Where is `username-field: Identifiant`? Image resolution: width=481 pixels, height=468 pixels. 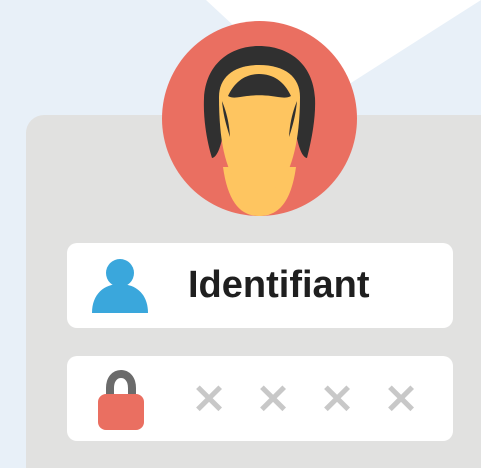
username-field: Identifiant is located at coordinates (260, 285).